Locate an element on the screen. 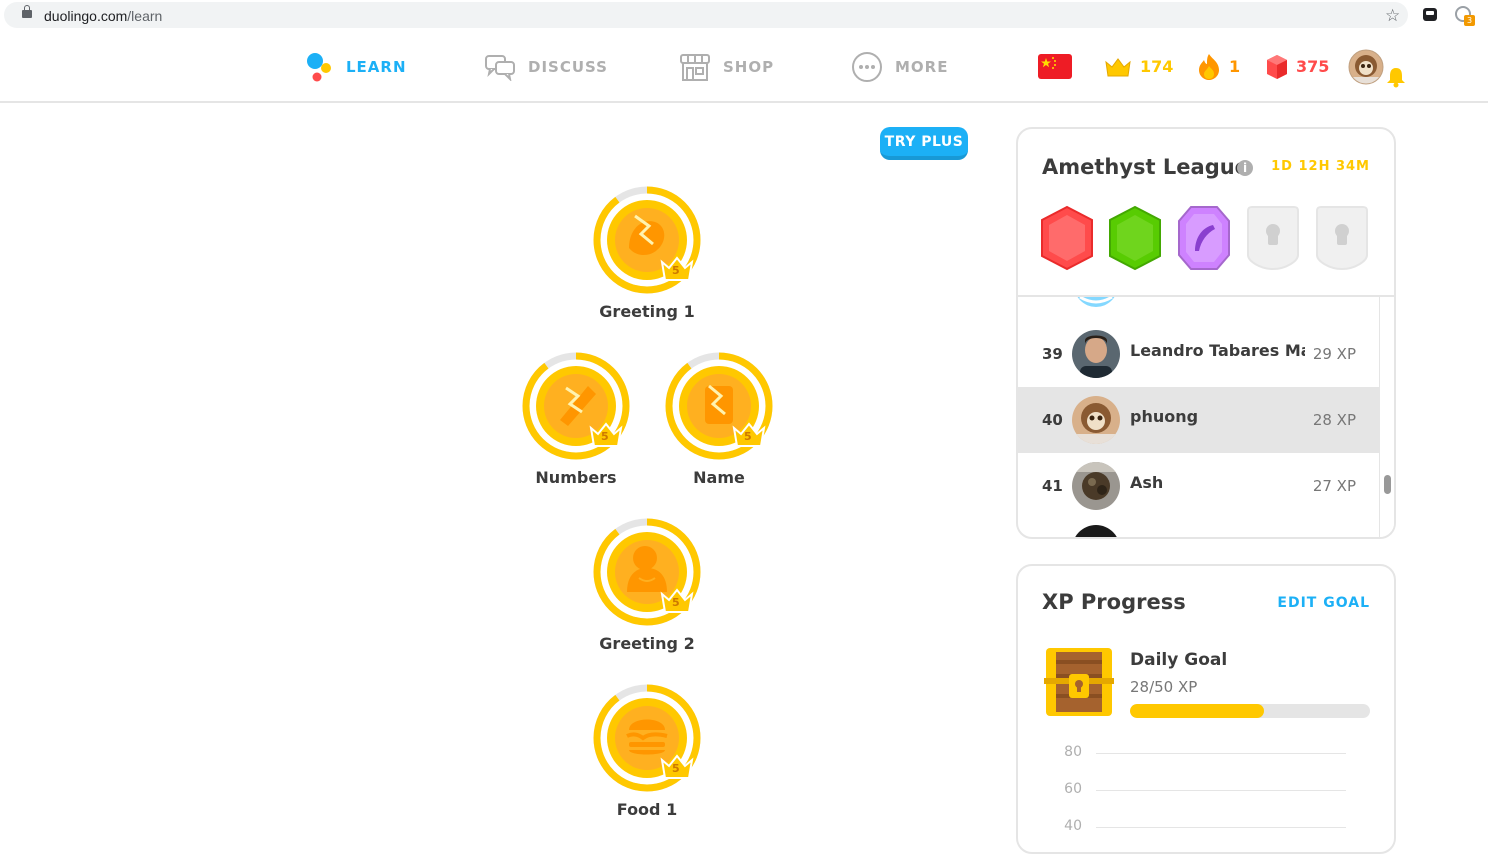  info-icon: i is located at coordinates (1245, 168).